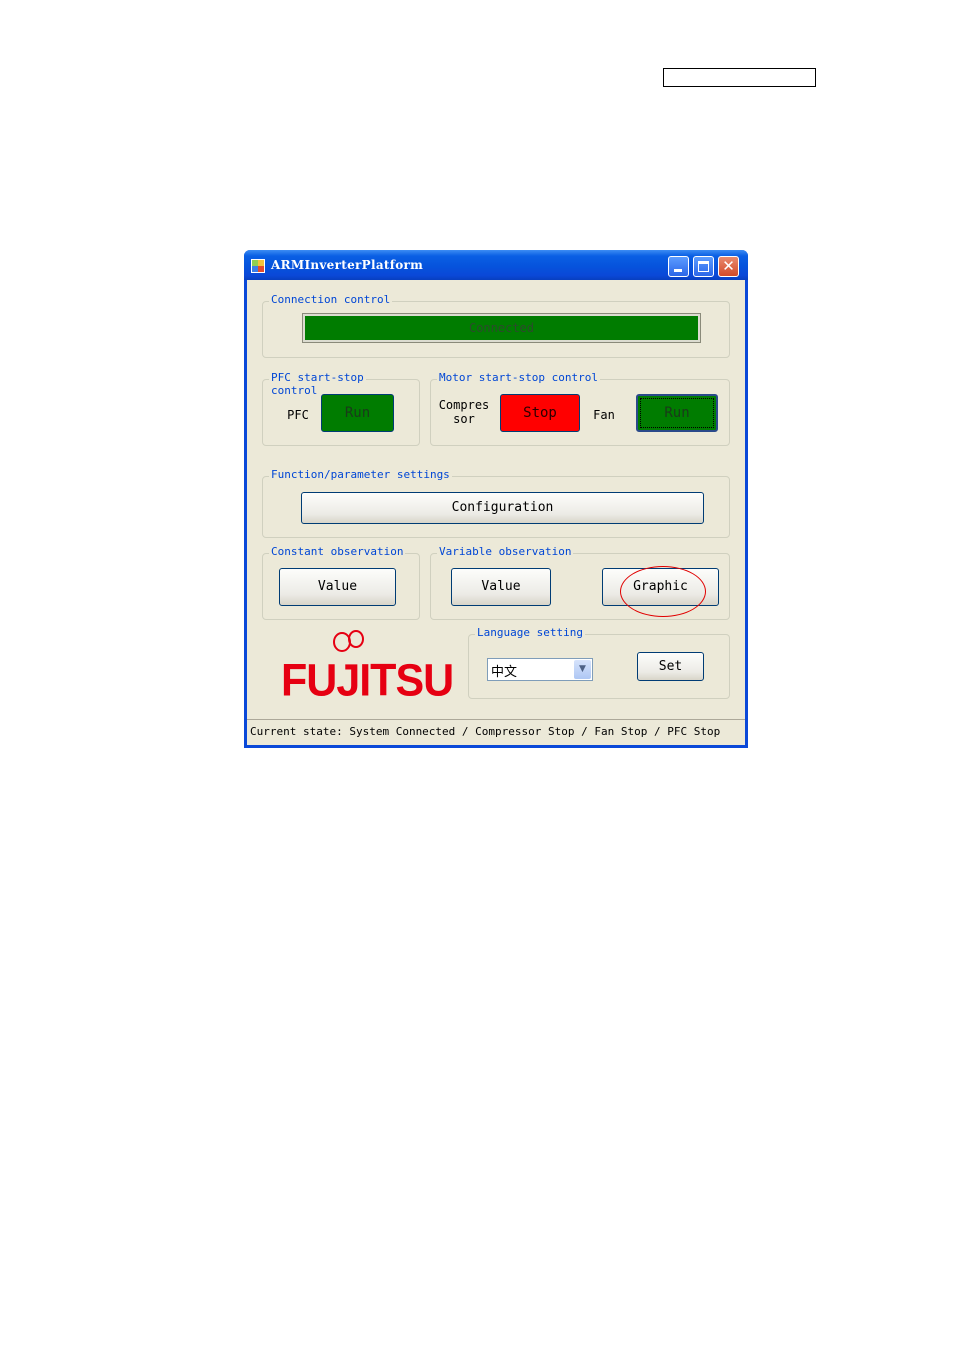  What do you see at coordinates (348, 641) in the screenshot?
I see `fujitsu-infinity-icon` at bounding box center [348, 641].